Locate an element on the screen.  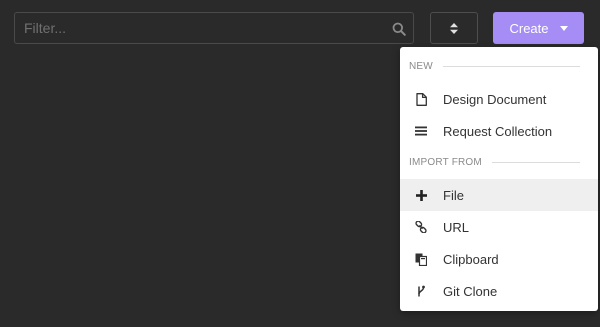
menu-item-request-collection: Request Collection is located at coordinates (499, 131).